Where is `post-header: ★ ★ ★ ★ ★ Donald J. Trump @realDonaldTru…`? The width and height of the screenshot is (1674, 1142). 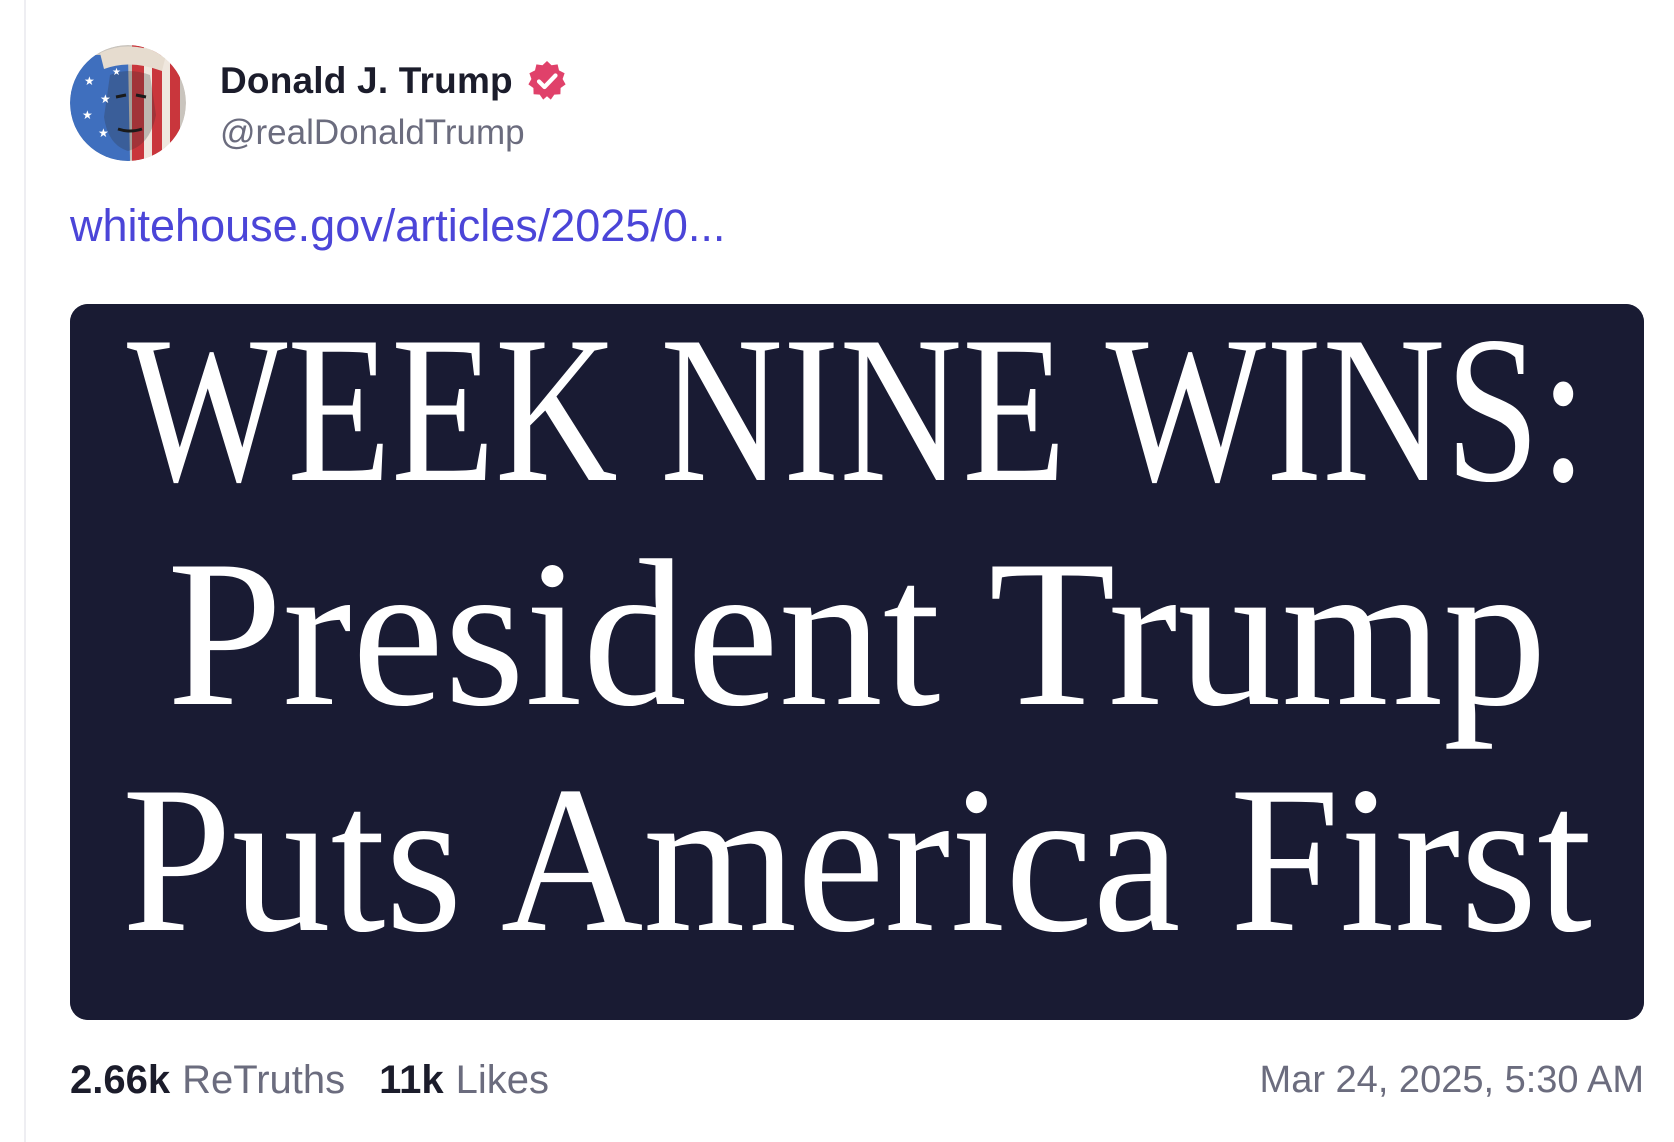
post-header: ★ ★ ★ ★ ★ Donald J. Trump @realDonaldTru… is located at coordinates (857, 103).